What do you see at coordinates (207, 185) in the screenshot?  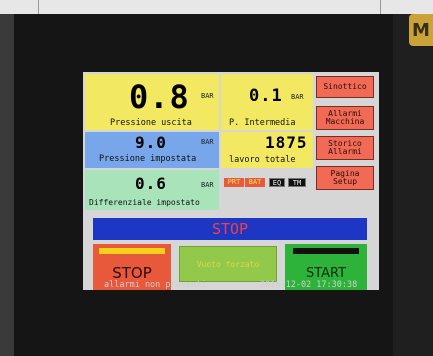 I see `differenziale-unit: BAR` at bounding box center [207, 185].